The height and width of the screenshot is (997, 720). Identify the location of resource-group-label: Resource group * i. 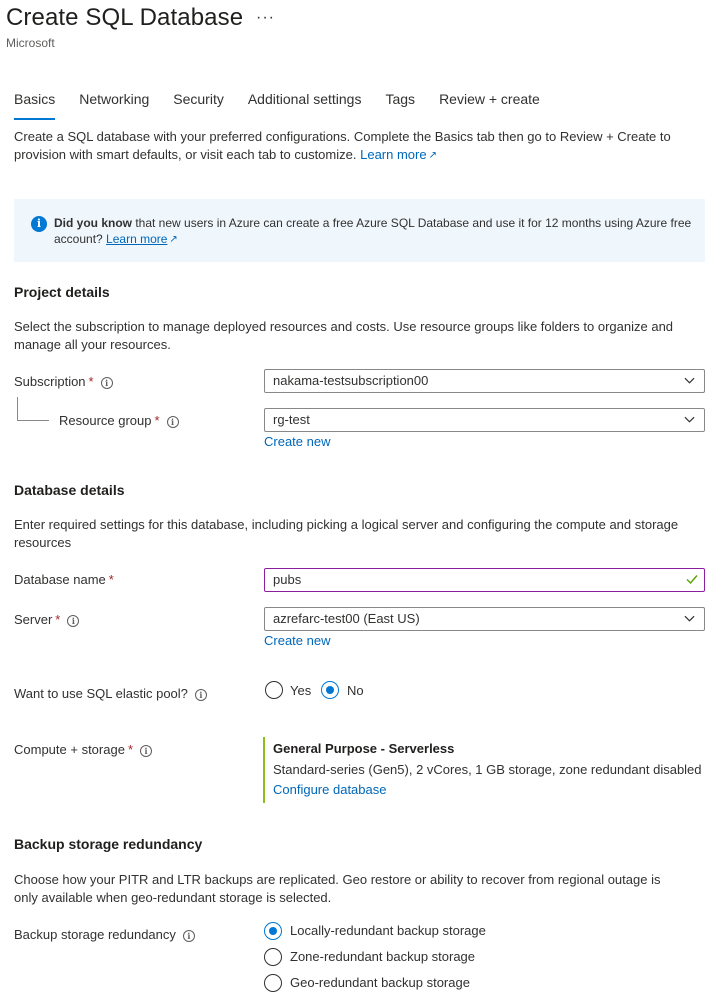
(119, 421).